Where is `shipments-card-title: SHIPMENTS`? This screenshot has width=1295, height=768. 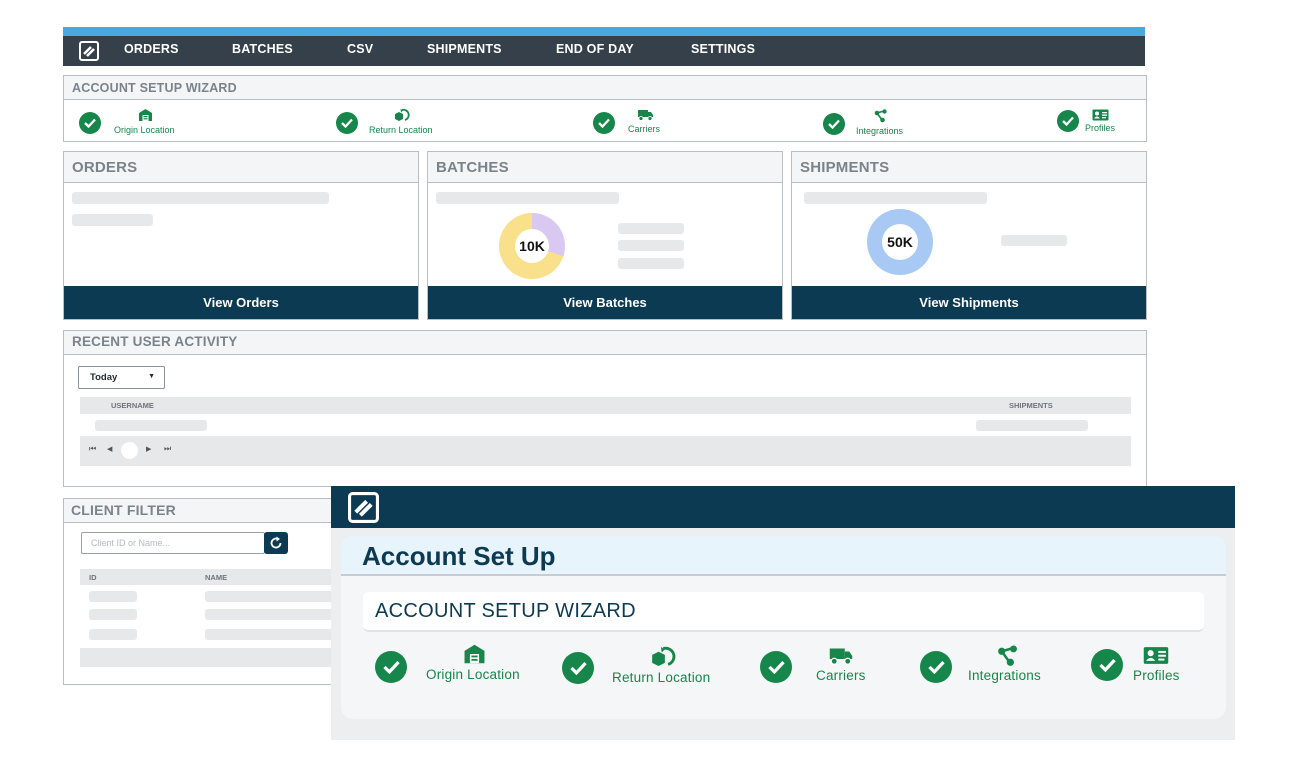 shipments-card-title: SHIPMENTS is located at coordinates (969, 167).